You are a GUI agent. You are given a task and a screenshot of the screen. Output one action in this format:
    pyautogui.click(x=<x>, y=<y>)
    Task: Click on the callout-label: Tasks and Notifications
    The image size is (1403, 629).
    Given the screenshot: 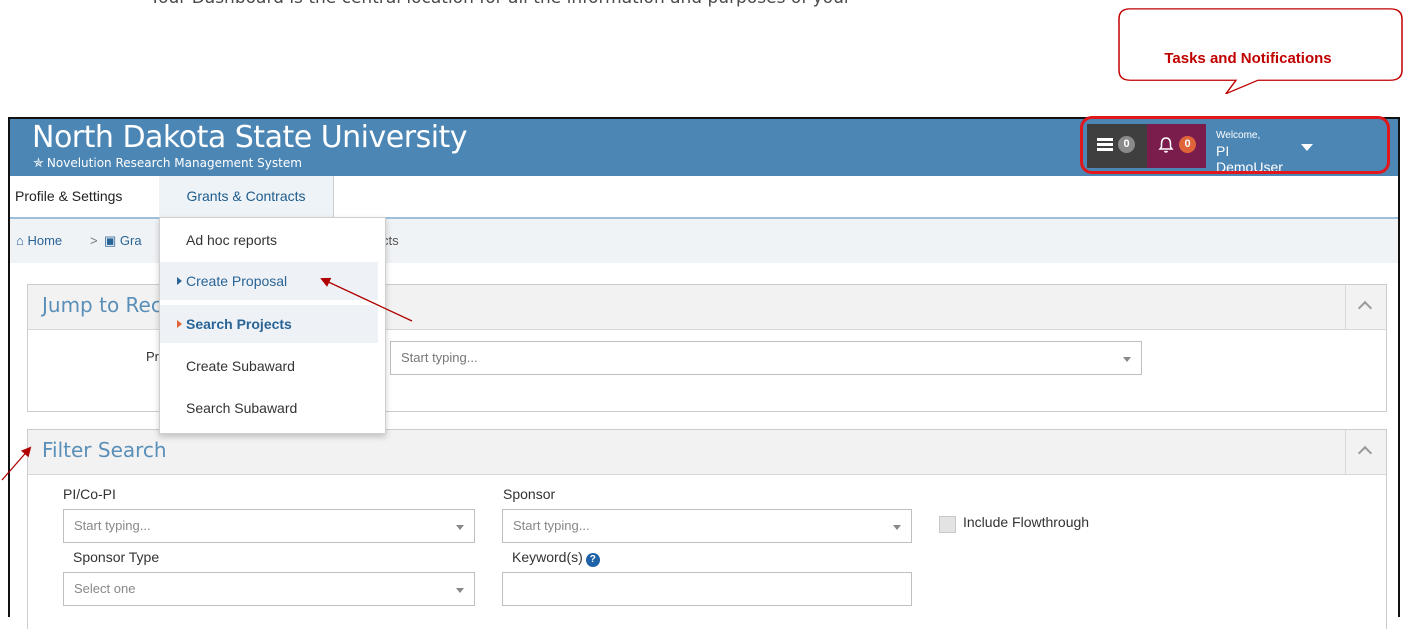 What is the action you would take?
    pyautogui.click(x=1248, y=58)
    